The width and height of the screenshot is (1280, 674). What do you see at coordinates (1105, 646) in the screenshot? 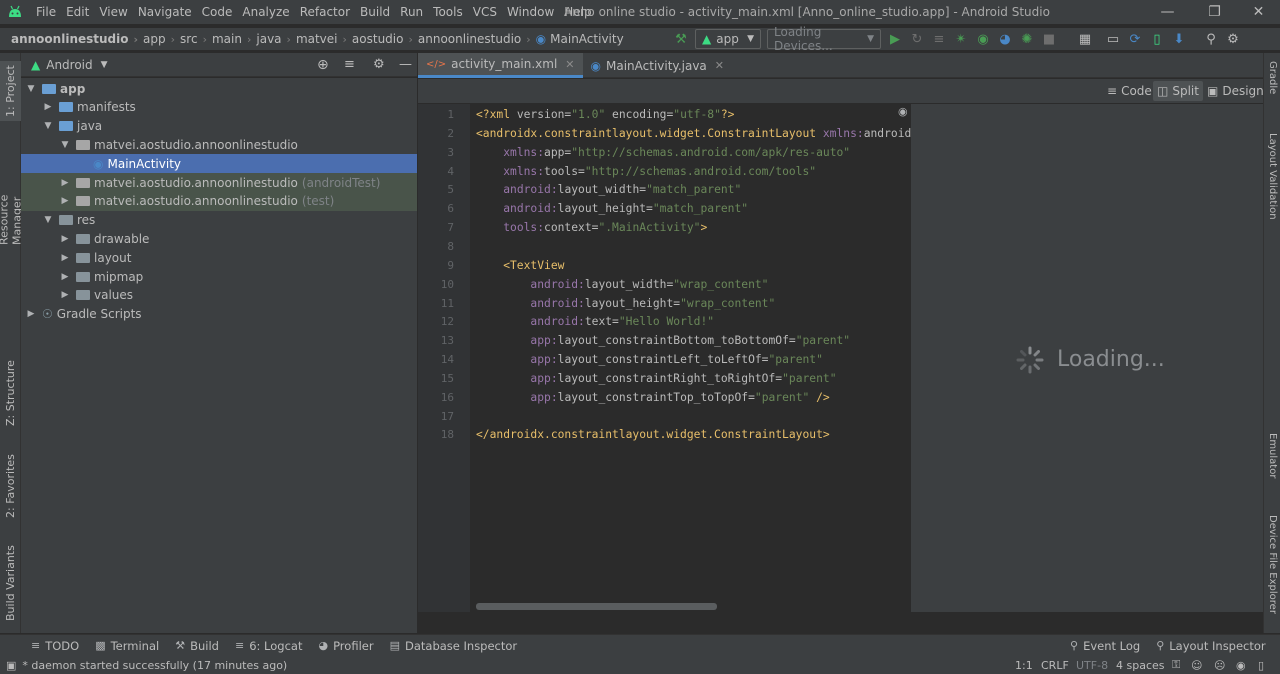
I see `tab-event-log: ⚲ Event Log` at bounding box center [1105, 646].